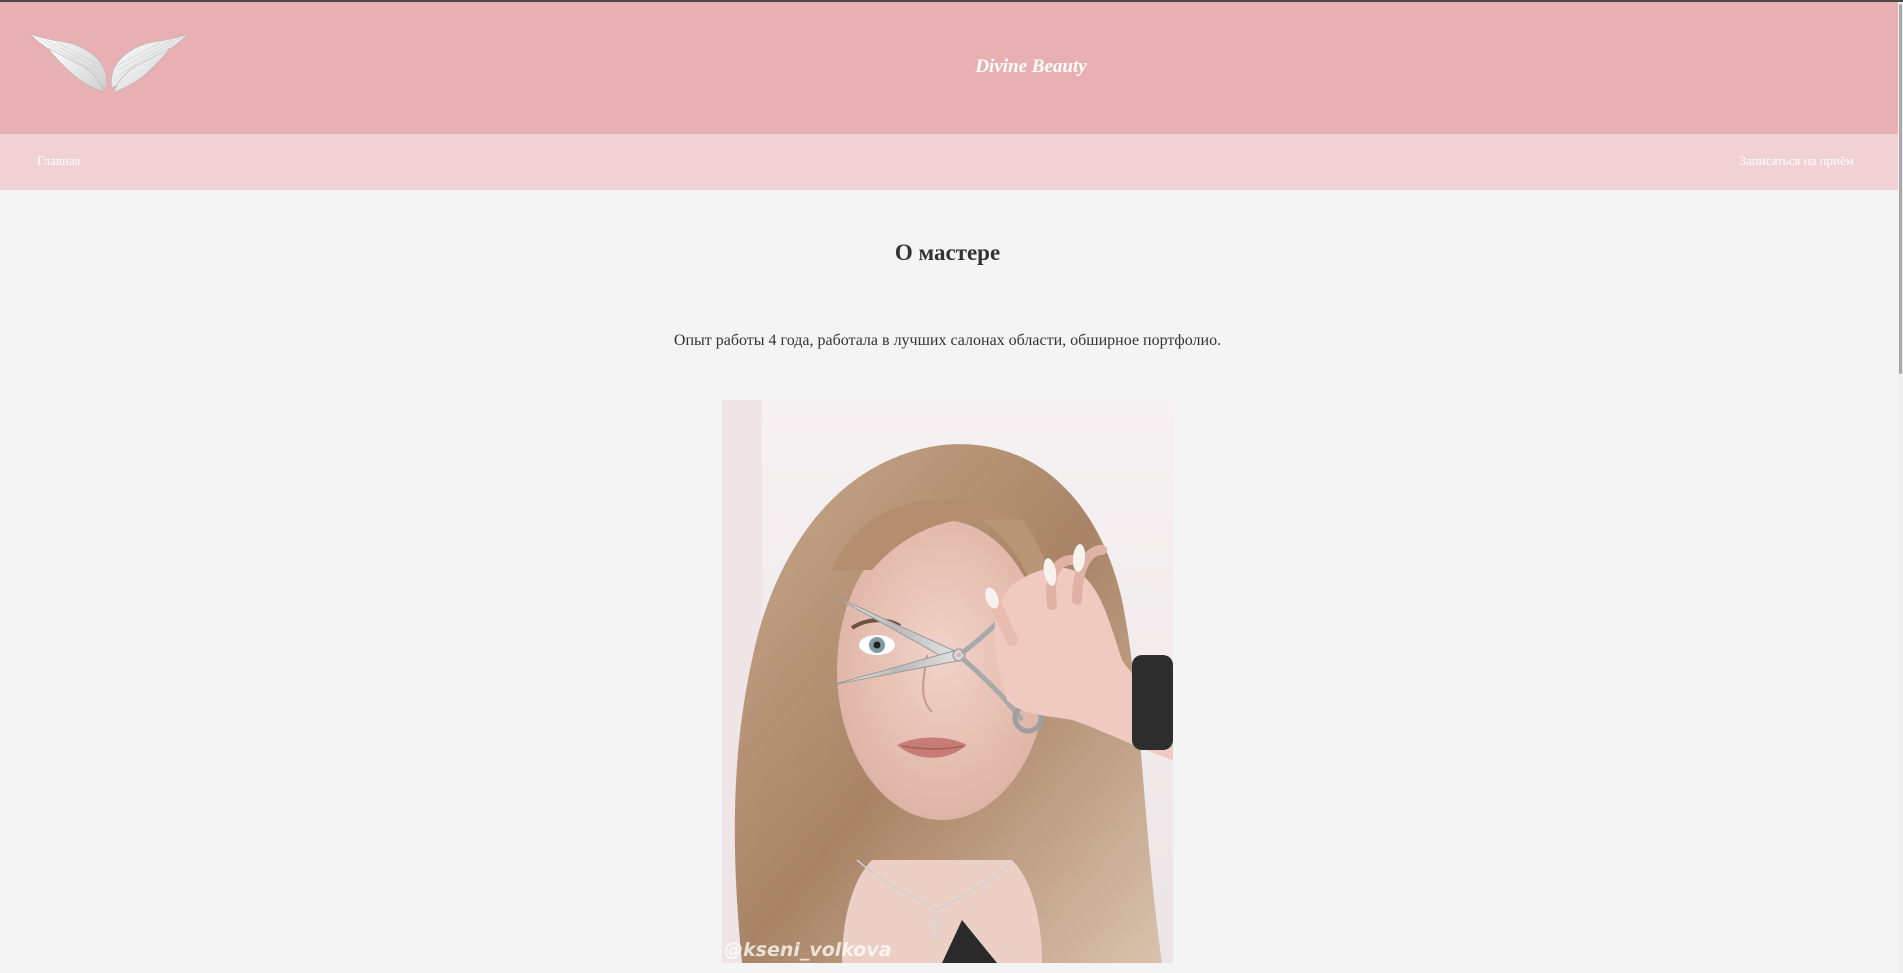 The image size is (1903, 973). What do you see at coordinates (949, 68) in the screenshot?
I see `site-header: Divine Beauty` at bounding box center [949, 68].